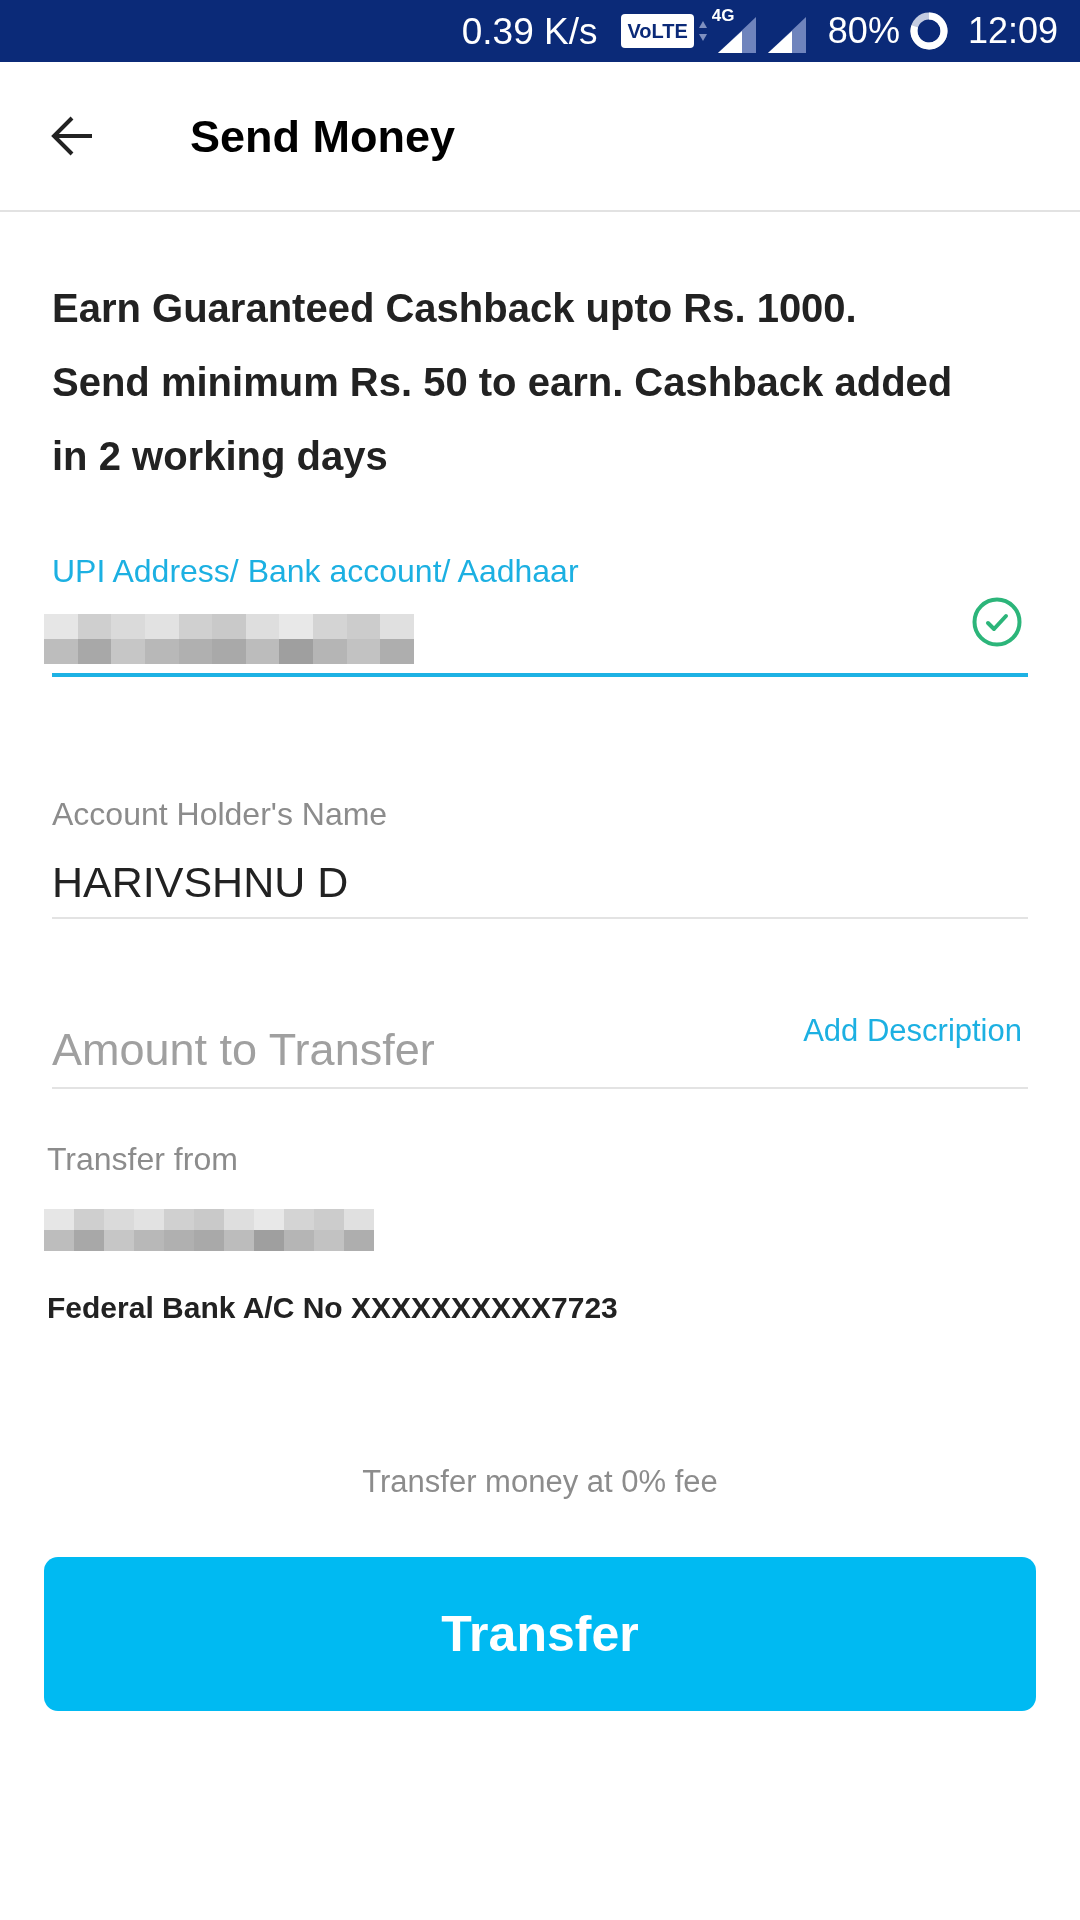  I want to click on field-label: Account Holder's Name, so click(220, 814).